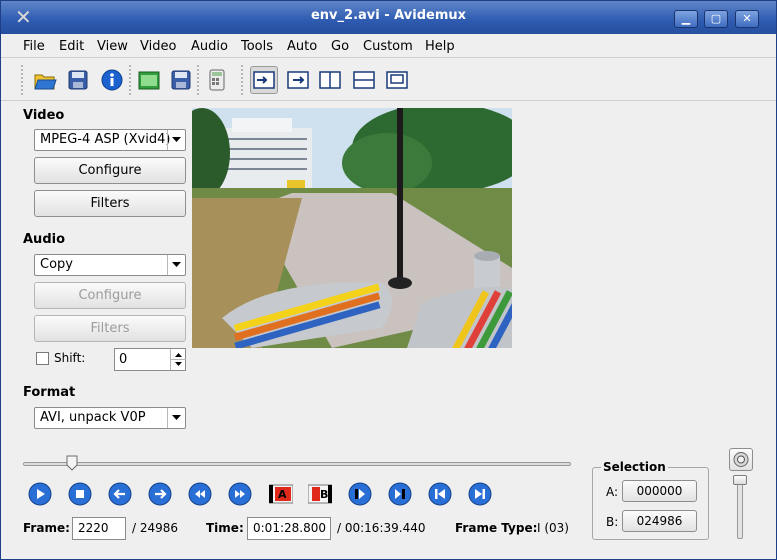 The image size is (777, 560). Describe the element at coordinates (70, 358) in the screenshot. I see `shift-label: Shift:` at that location.